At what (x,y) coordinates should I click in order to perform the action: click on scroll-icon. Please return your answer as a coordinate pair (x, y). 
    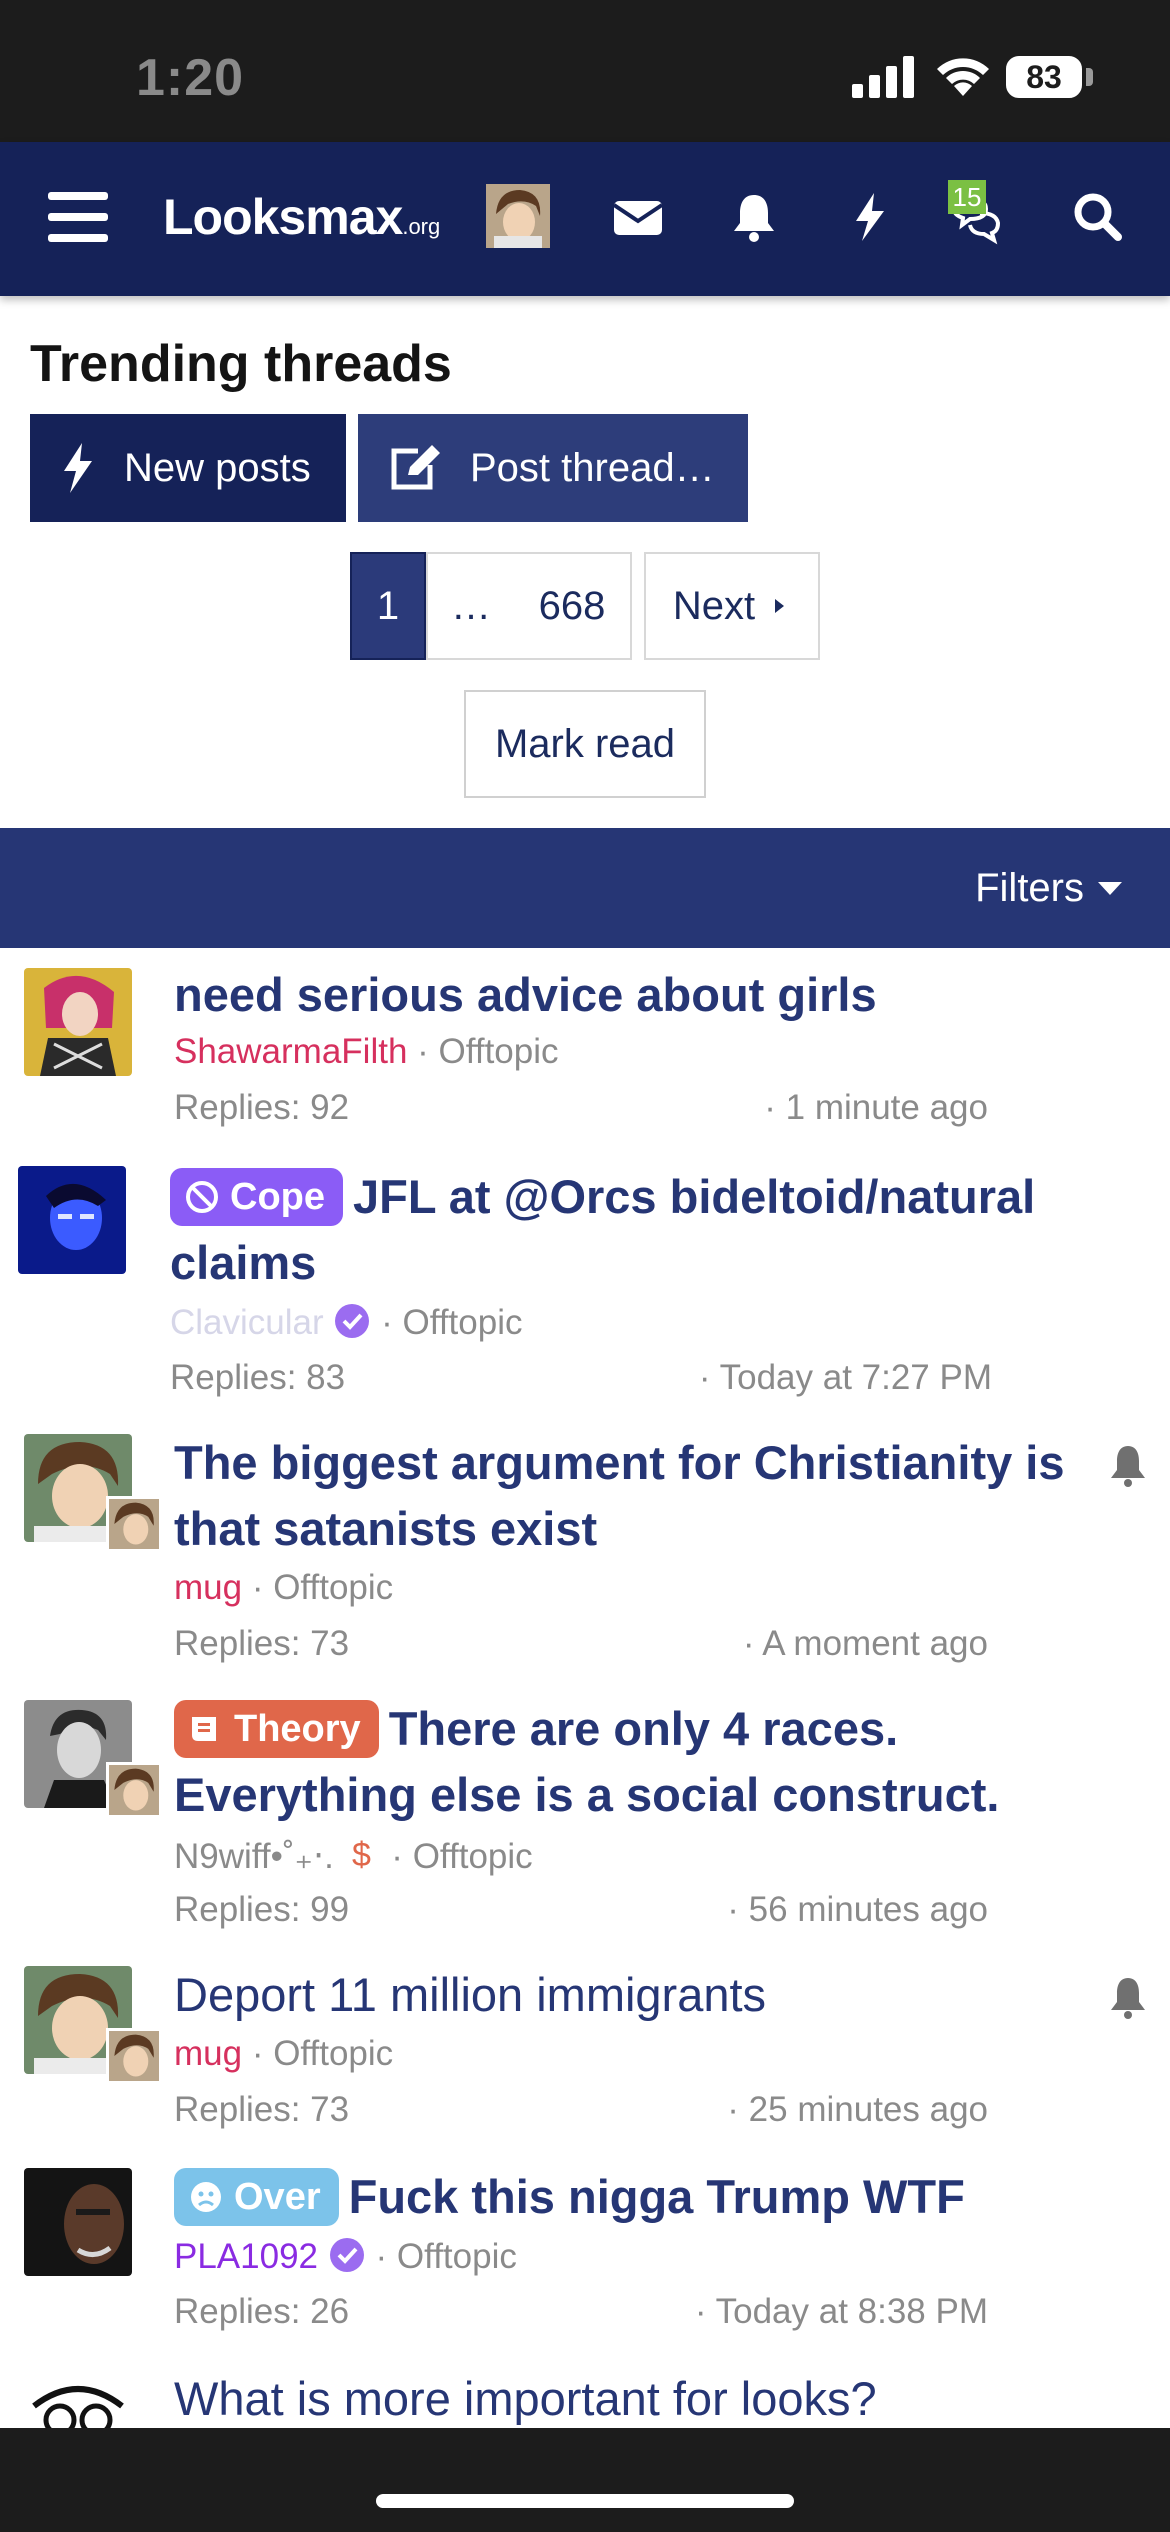
    Looking at the image, I should click on (204, 1729).